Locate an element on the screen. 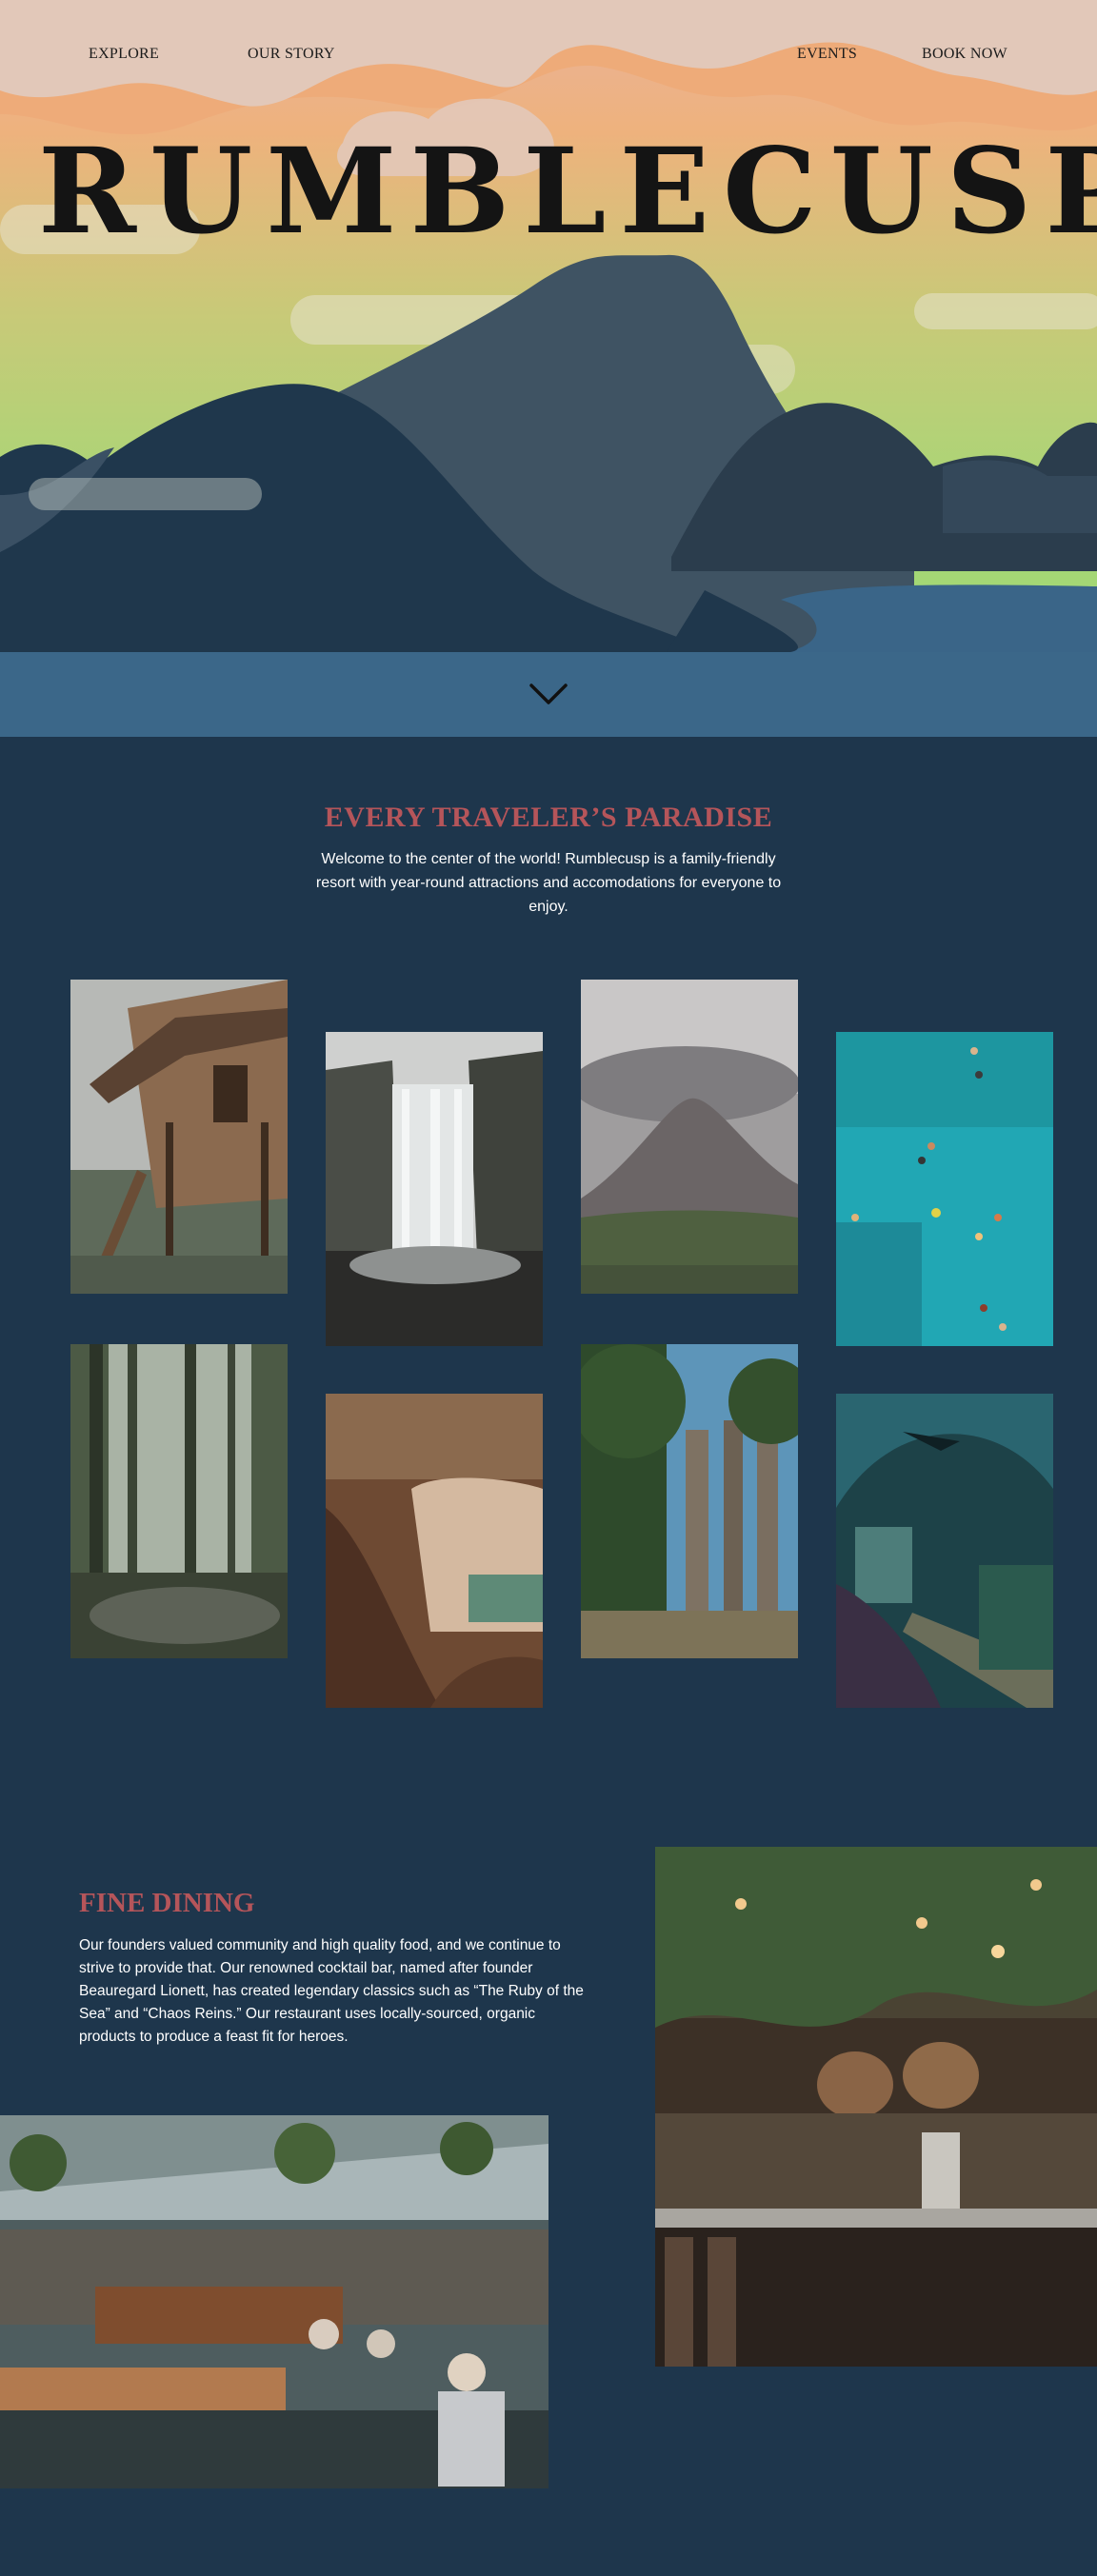 This screenshot has height=2576, width=1097. nav-events-link: EVENTS is located at coordinates (827, 54).